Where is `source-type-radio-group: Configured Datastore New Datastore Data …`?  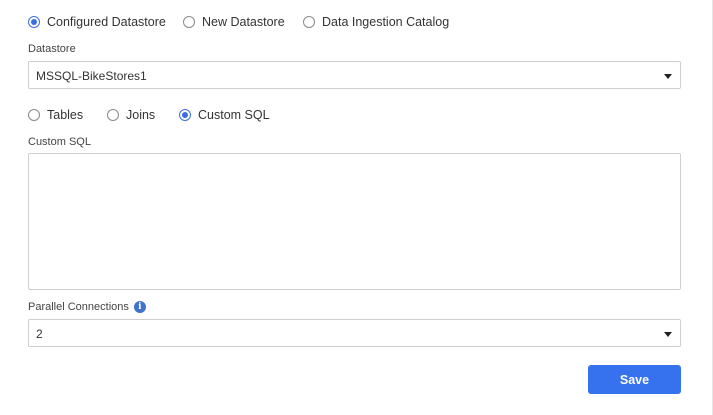
source-type-radio-group: Configured Datastore New Datastore Data … is located at coordinates (238, 22).